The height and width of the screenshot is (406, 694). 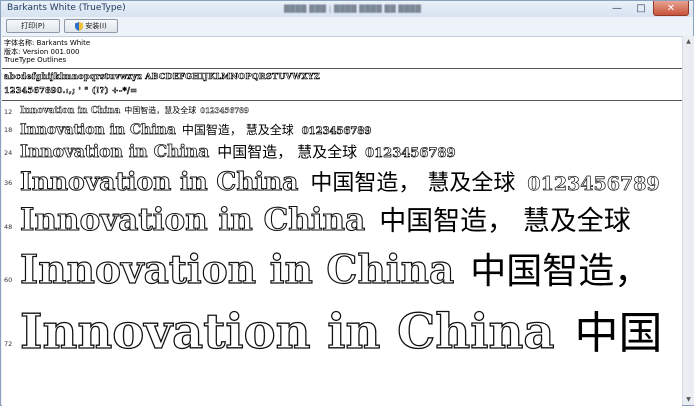 What do you see at coordinates (8, 153) in the screenshot?
I see `size-label: 24` at bounding box center [8, 153].